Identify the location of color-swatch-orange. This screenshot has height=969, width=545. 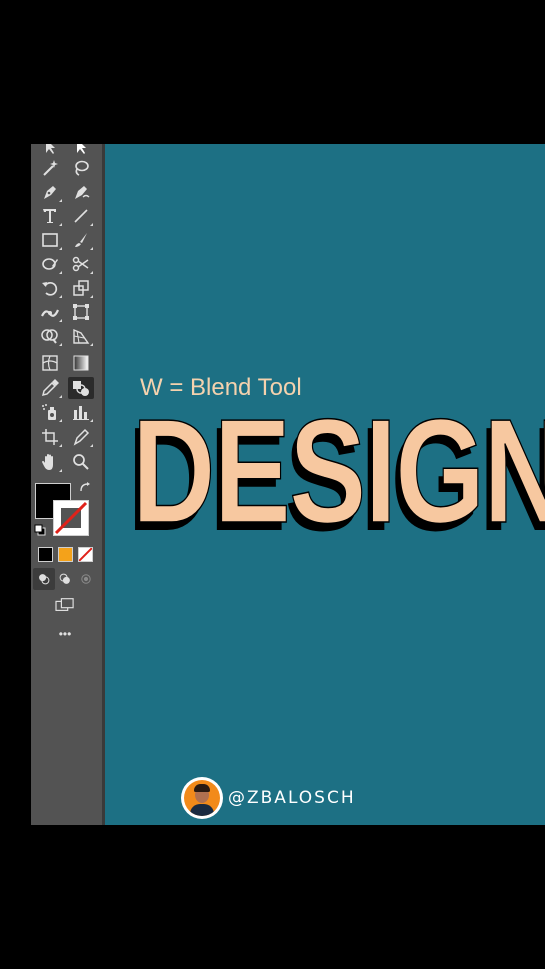
(65, 554).